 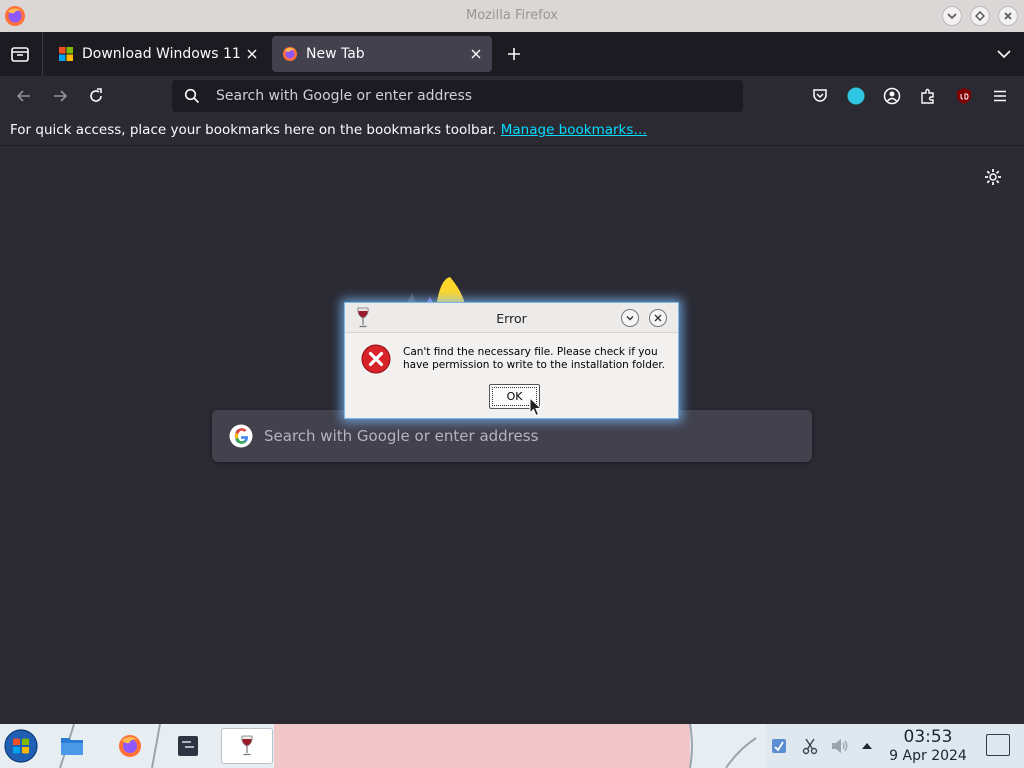 I want to click on pocket-icon, so click(x=820, y=95).